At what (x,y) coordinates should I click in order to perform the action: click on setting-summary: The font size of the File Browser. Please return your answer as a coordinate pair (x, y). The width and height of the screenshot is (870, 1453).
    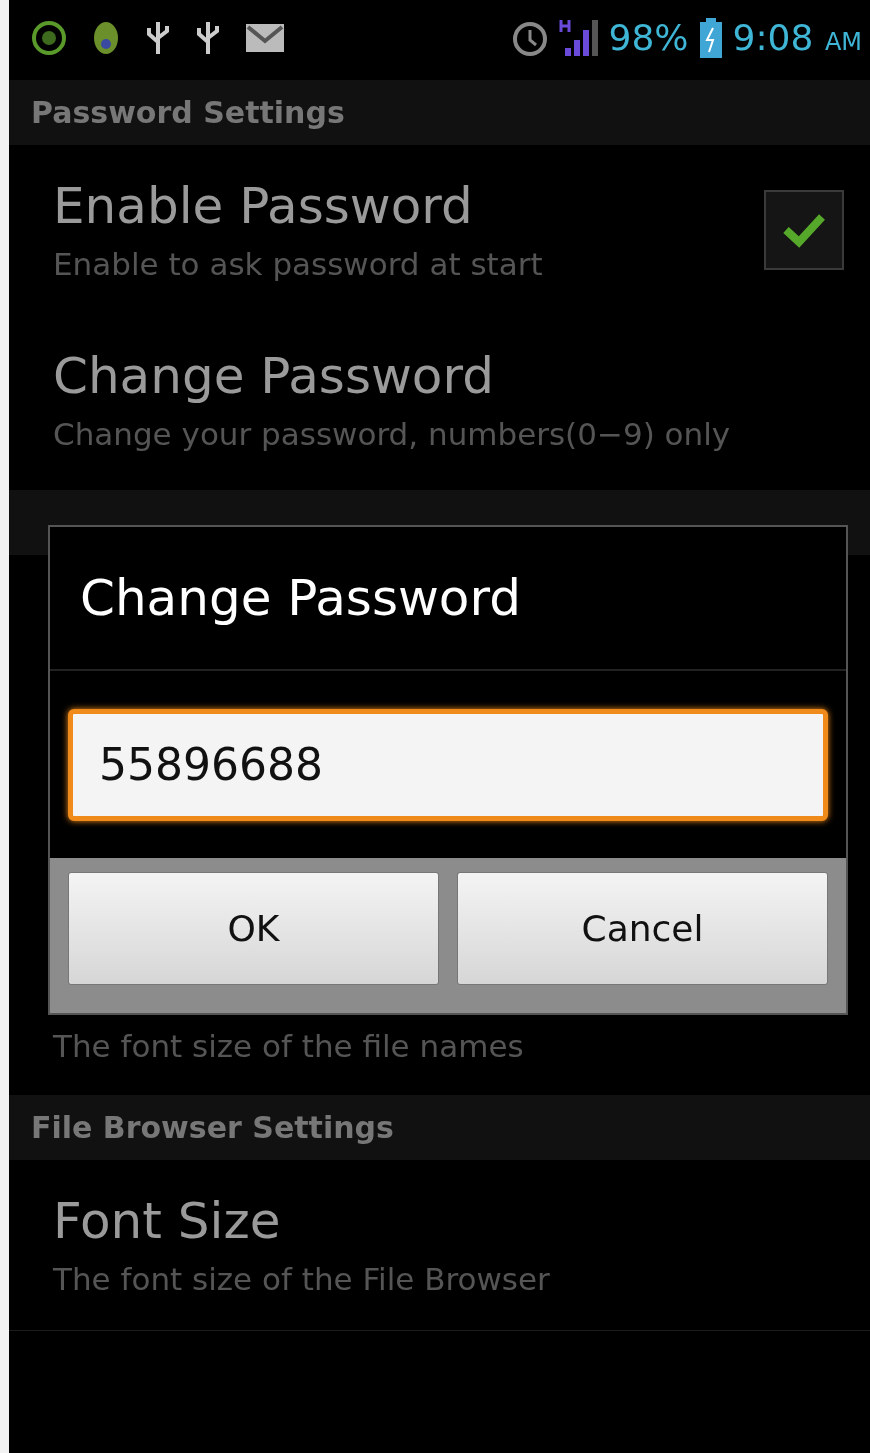
    Looking at the image, I should click on (302, 1279).